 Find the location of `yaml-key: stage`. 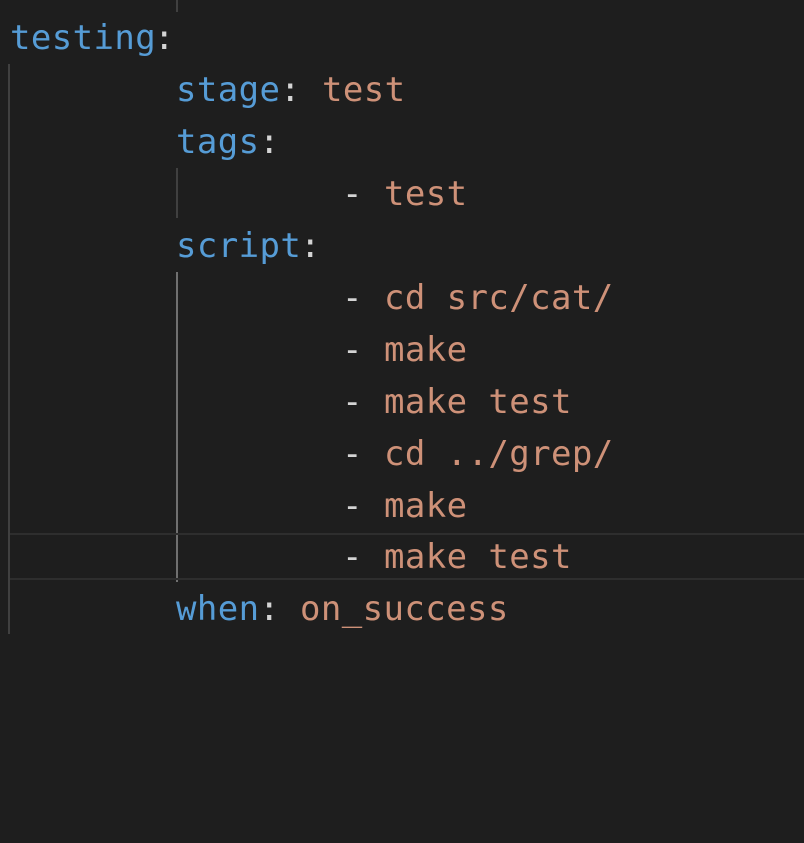

yaml-key: stage is located at coordinates (228, 90).